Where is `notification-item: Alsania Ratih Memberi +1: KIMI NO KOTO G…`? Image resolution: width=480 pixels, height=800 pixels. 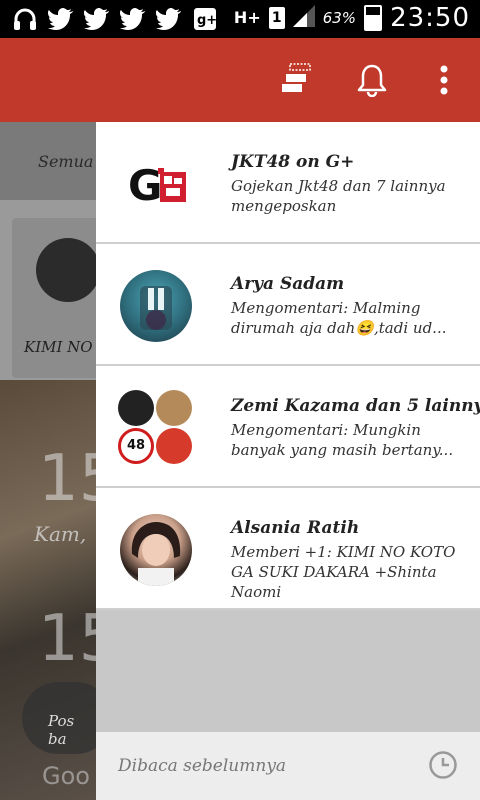
notification-item: Alsania Ratih Memberi +1: KIMI NO KOTO G… is located at coordinates (288, 549).